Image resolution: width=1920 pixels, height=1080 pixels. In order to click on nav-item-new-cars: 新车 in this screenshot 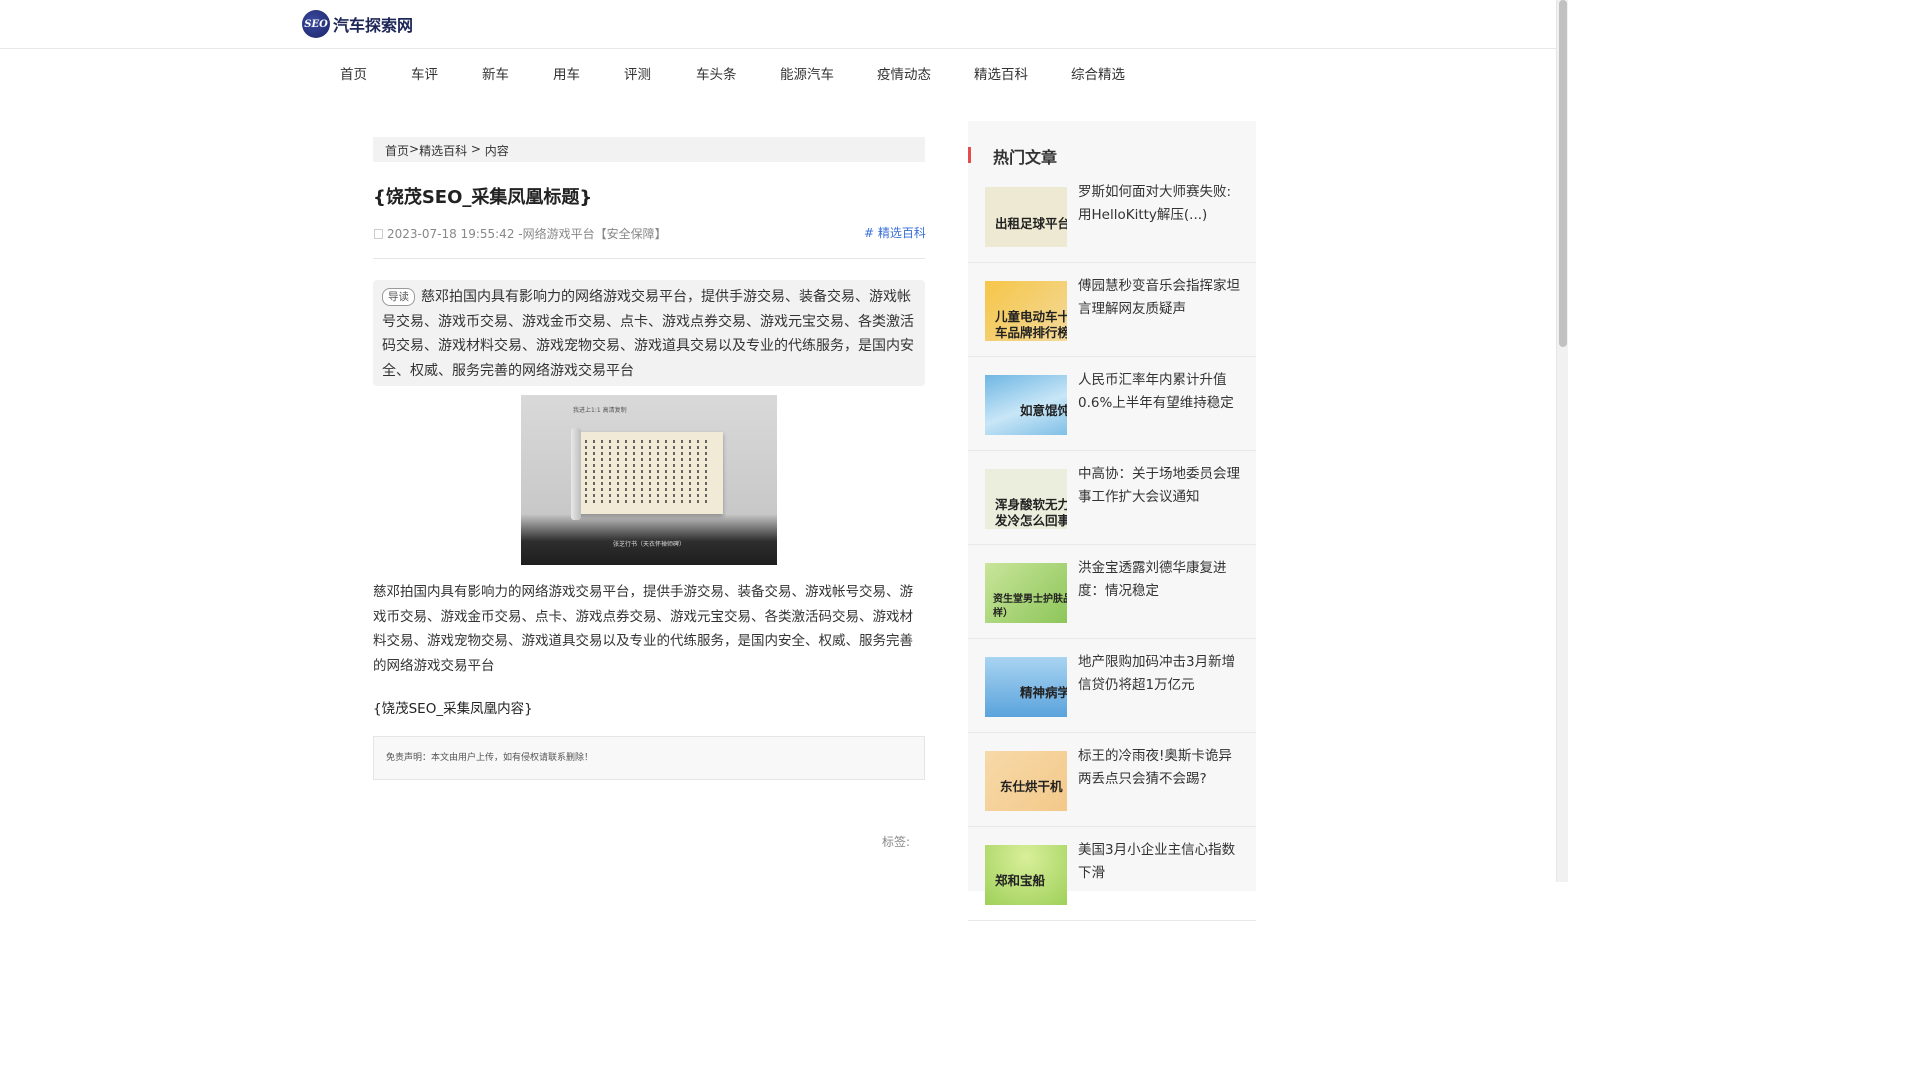, I will do `click(495, 73)`.